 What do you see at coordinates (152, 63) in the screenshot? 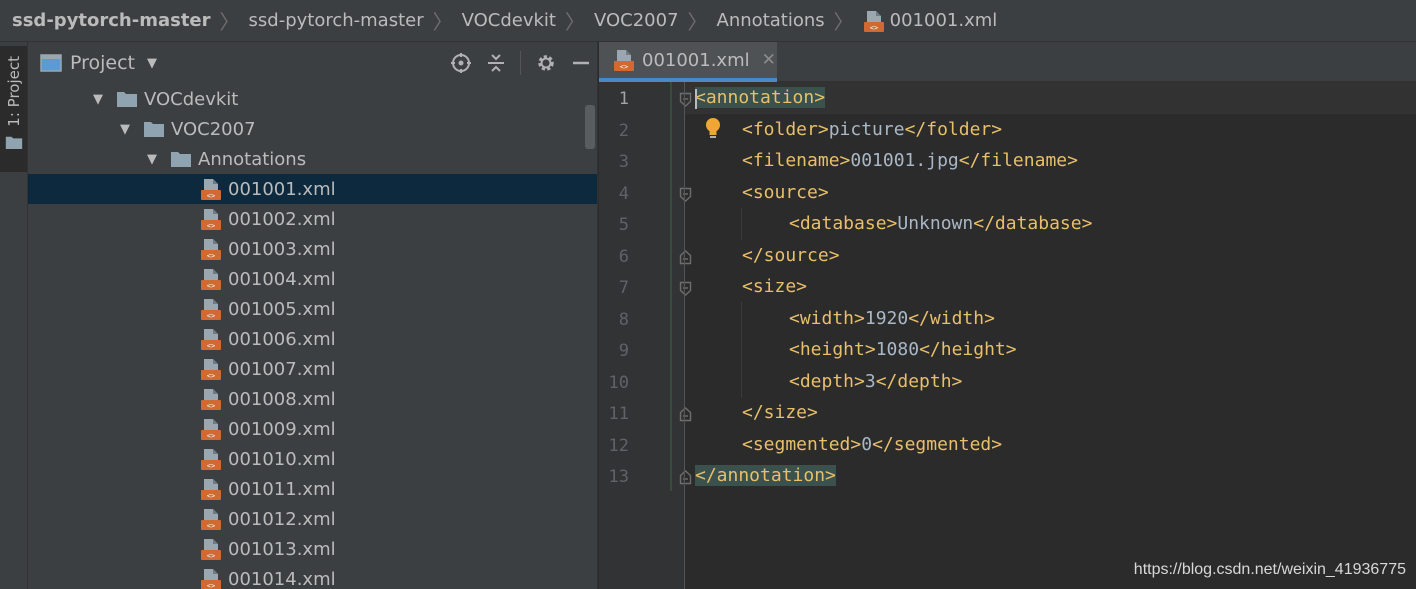
I see `dropdown-arrow-icon: ▼` at bounding box center [152, 63].